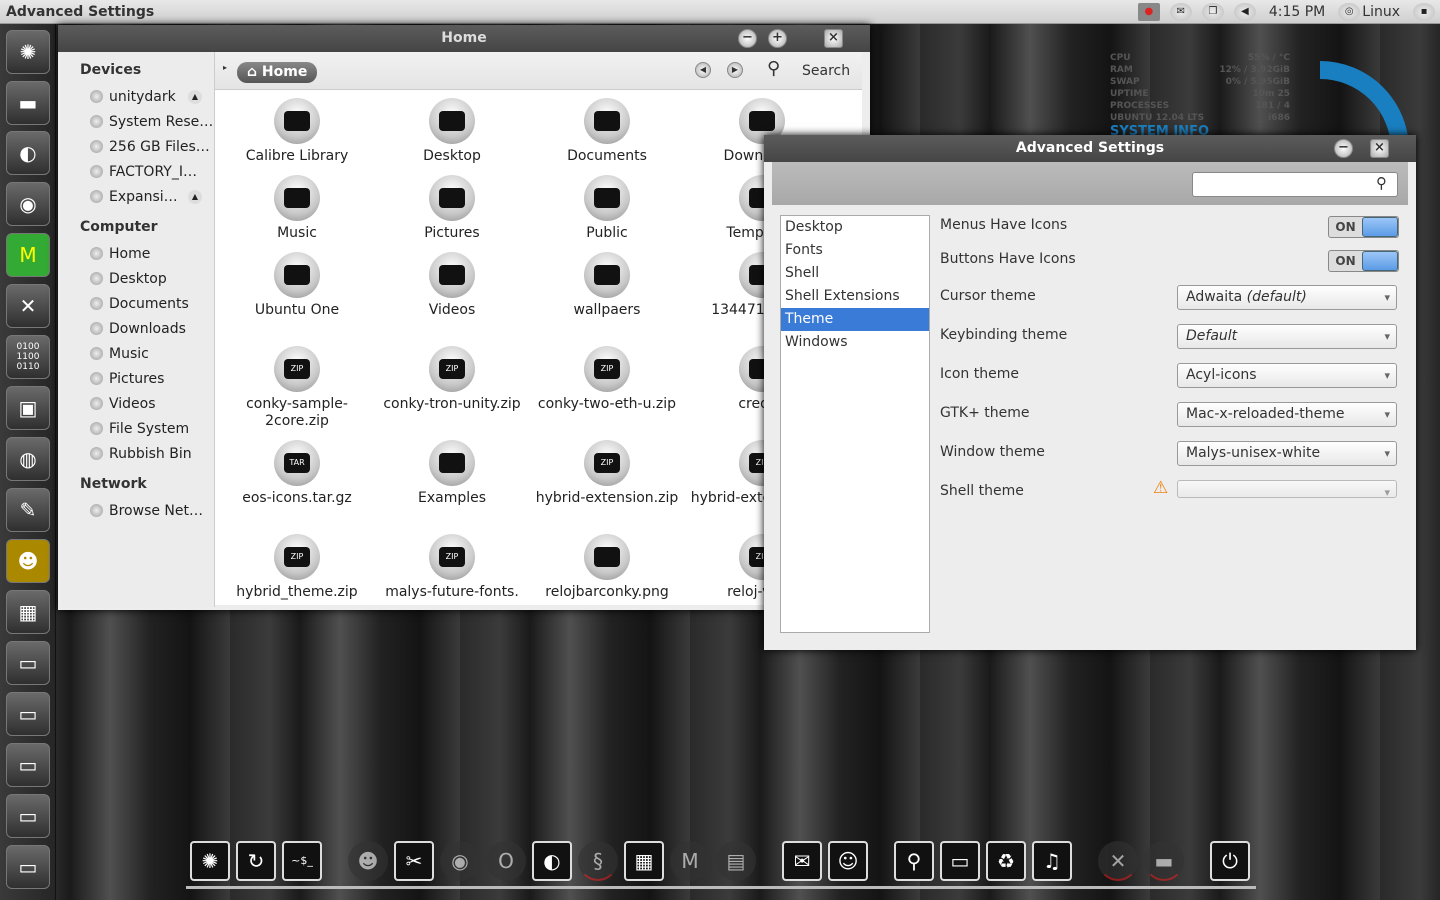  Describe the element at coordinates (297, 567) in the screenshot. I see `file-item: ZIP hybrid_theme.zip` at that location.